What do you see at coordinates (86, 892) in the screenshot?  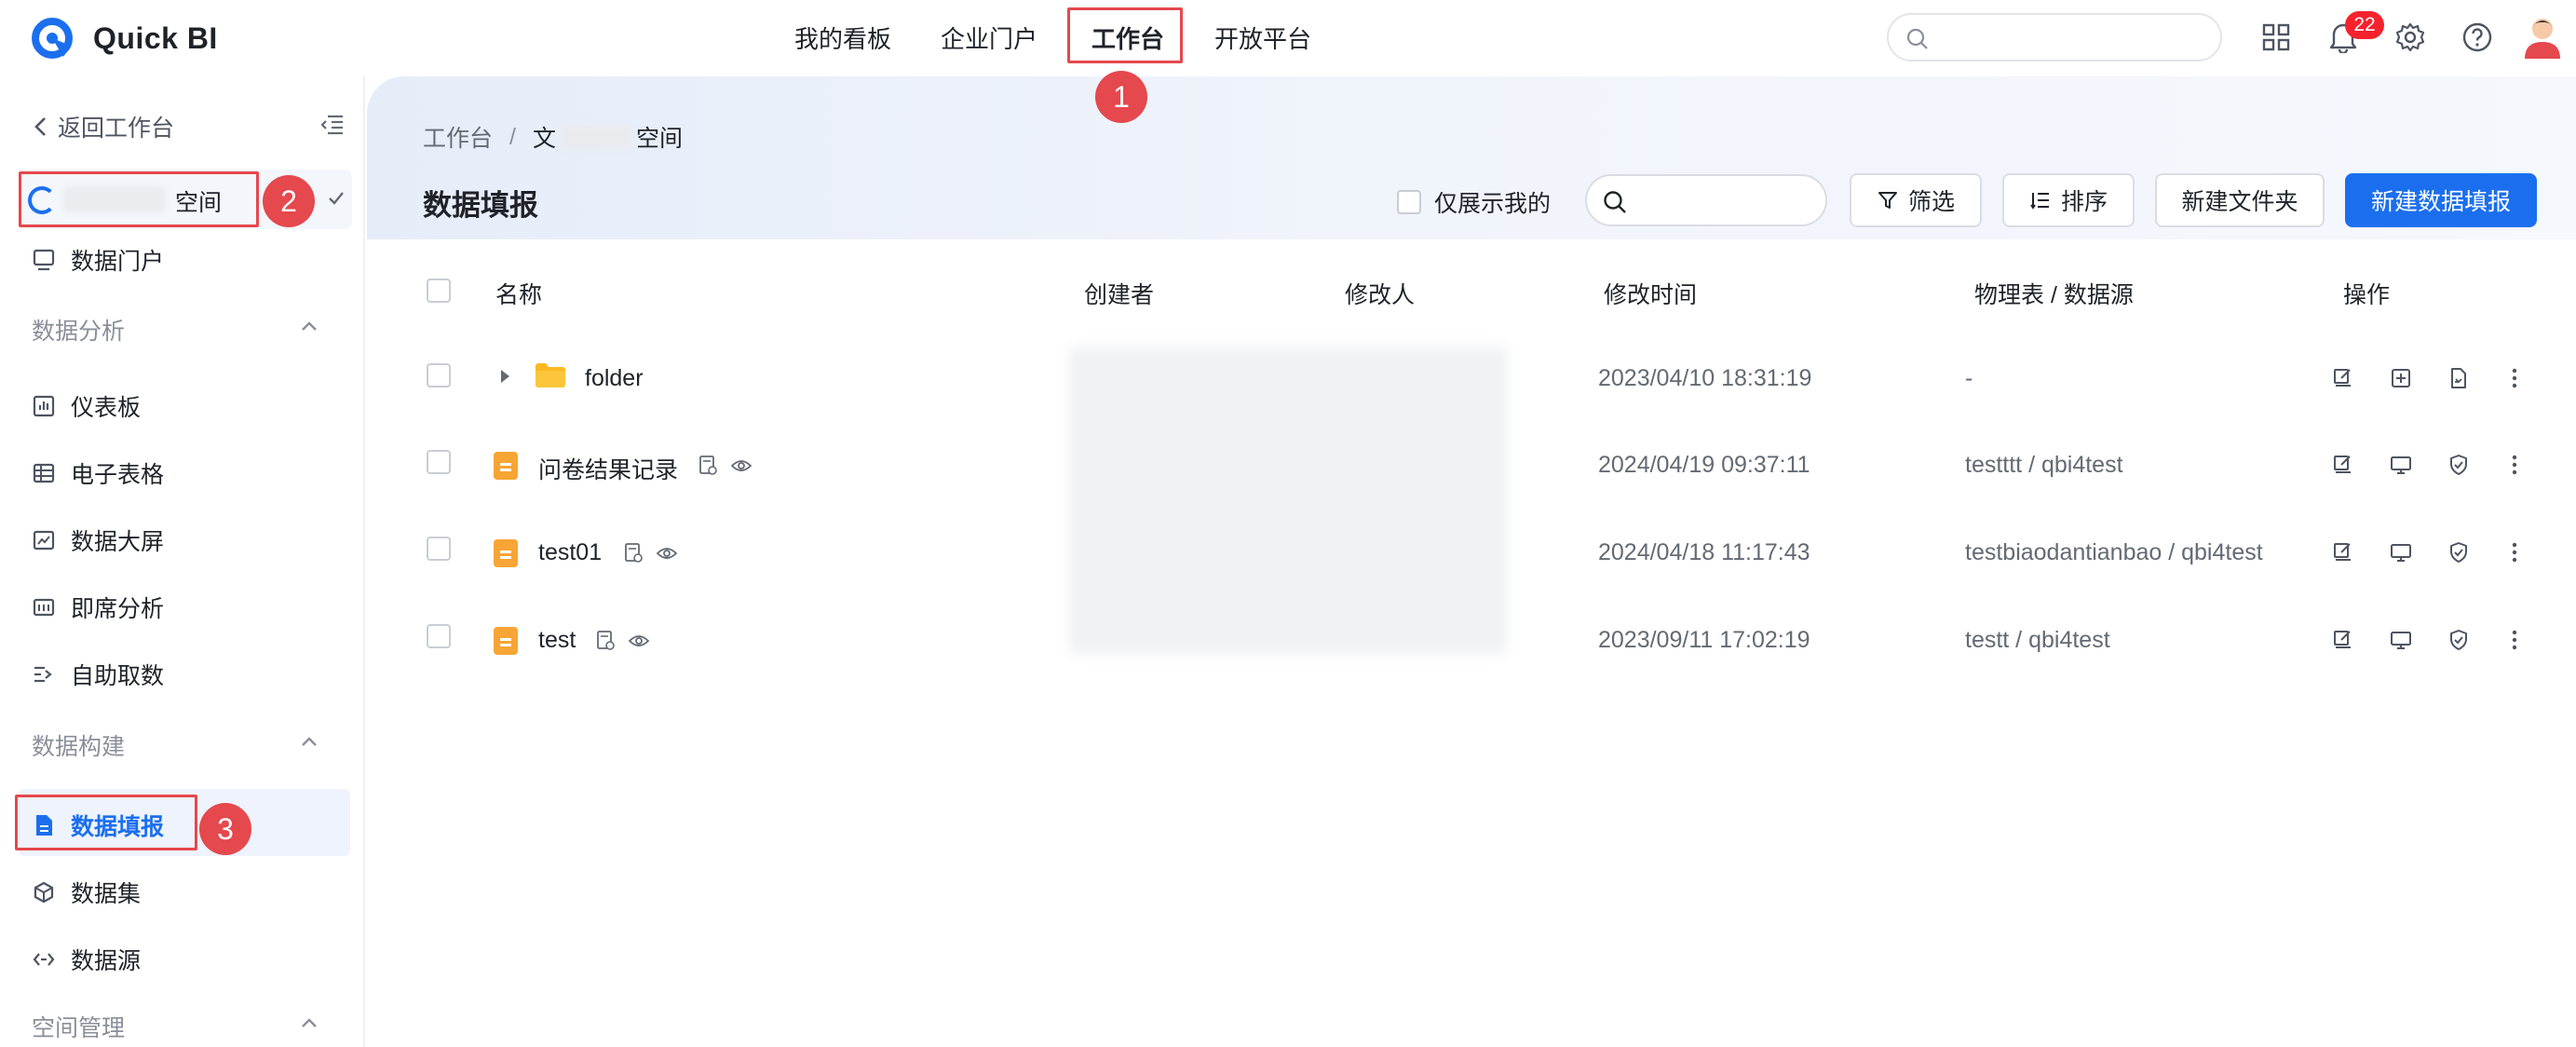 I see `sidebar-item-dataset: 数据集` at bounding box center [86, 892].